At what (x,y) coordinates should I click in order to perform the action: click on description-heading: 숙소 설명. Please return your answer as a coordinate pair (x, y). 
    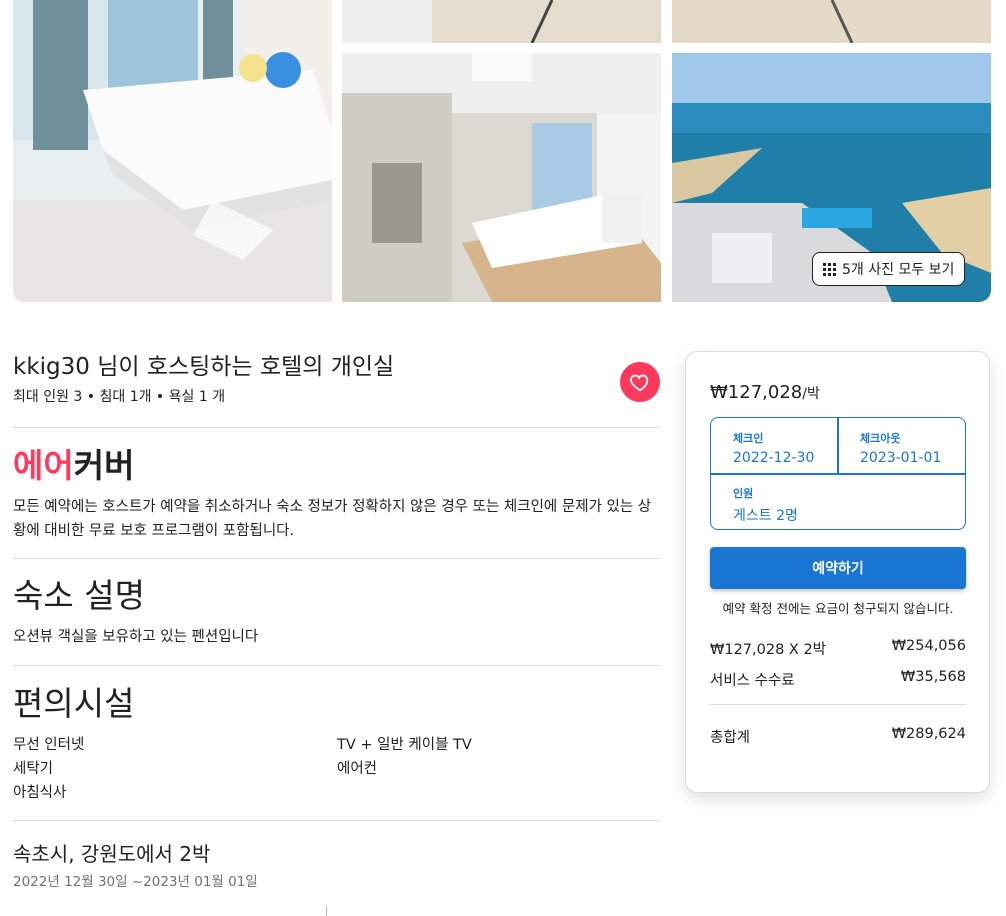
    Looking at the image, I should click on (79, 595).